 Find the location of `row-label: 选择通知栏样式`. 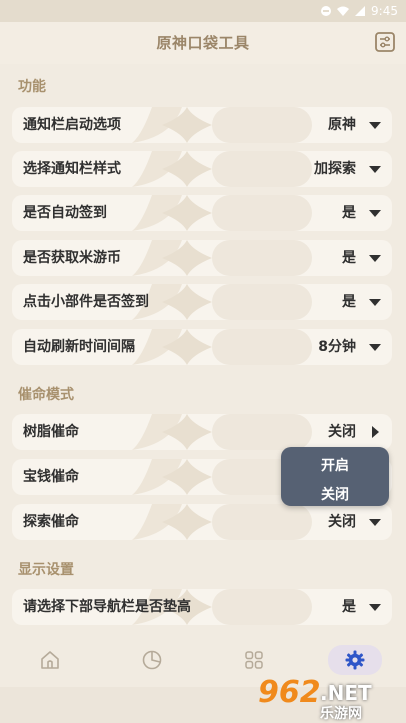

row-label: 选择通知栏样式 is located at coordinates (72, 169).